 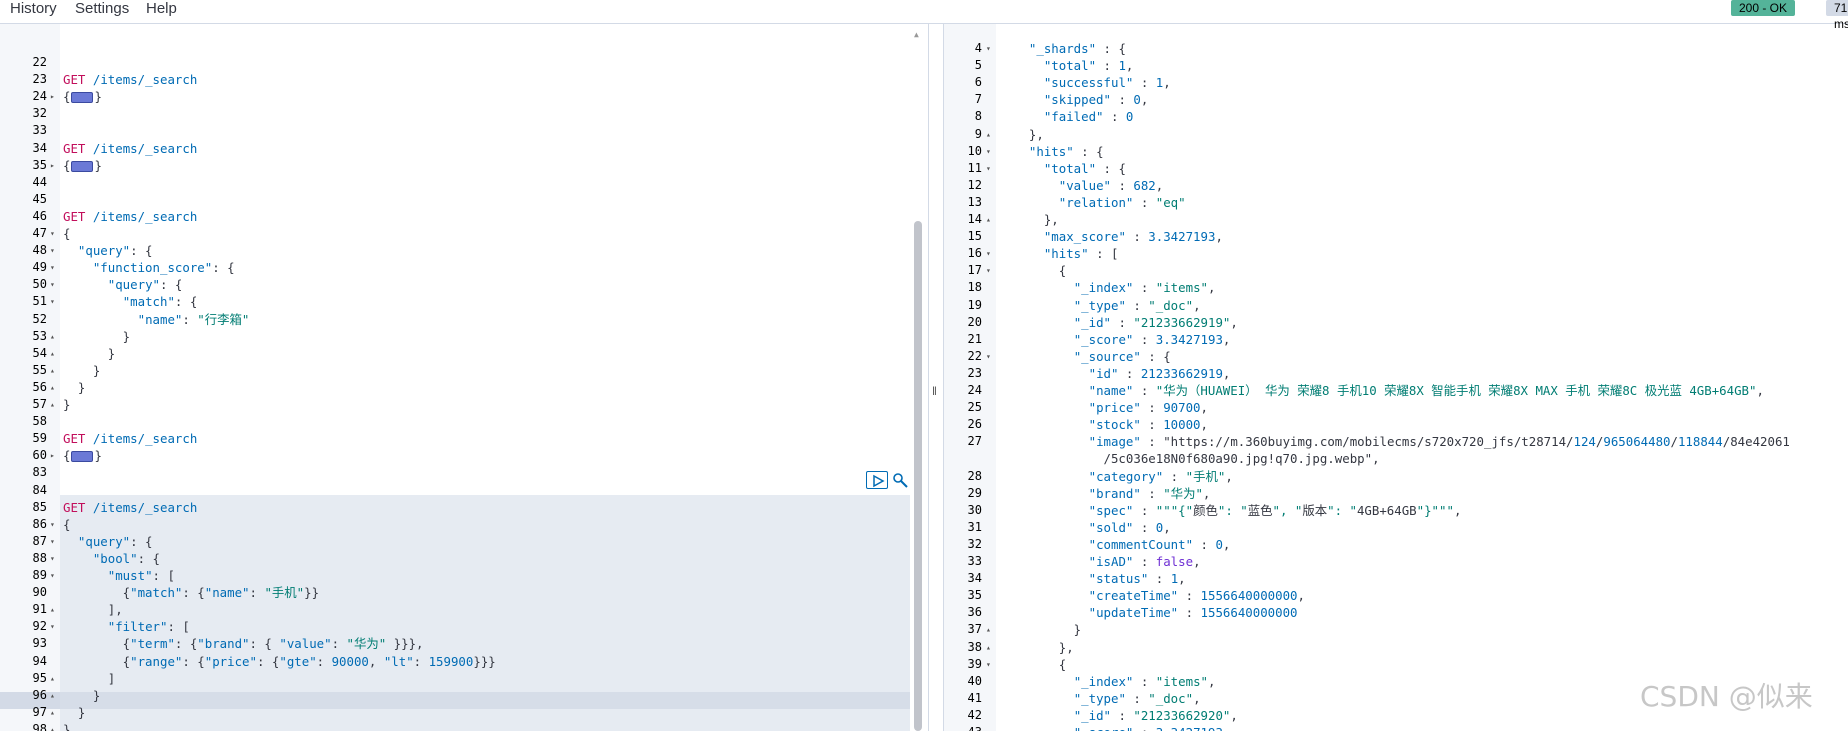 What do you see at coordinates (916, 34) in the screenshot?
I see `scroll-up-arrow: ▲` at bounding box center [916, 34].